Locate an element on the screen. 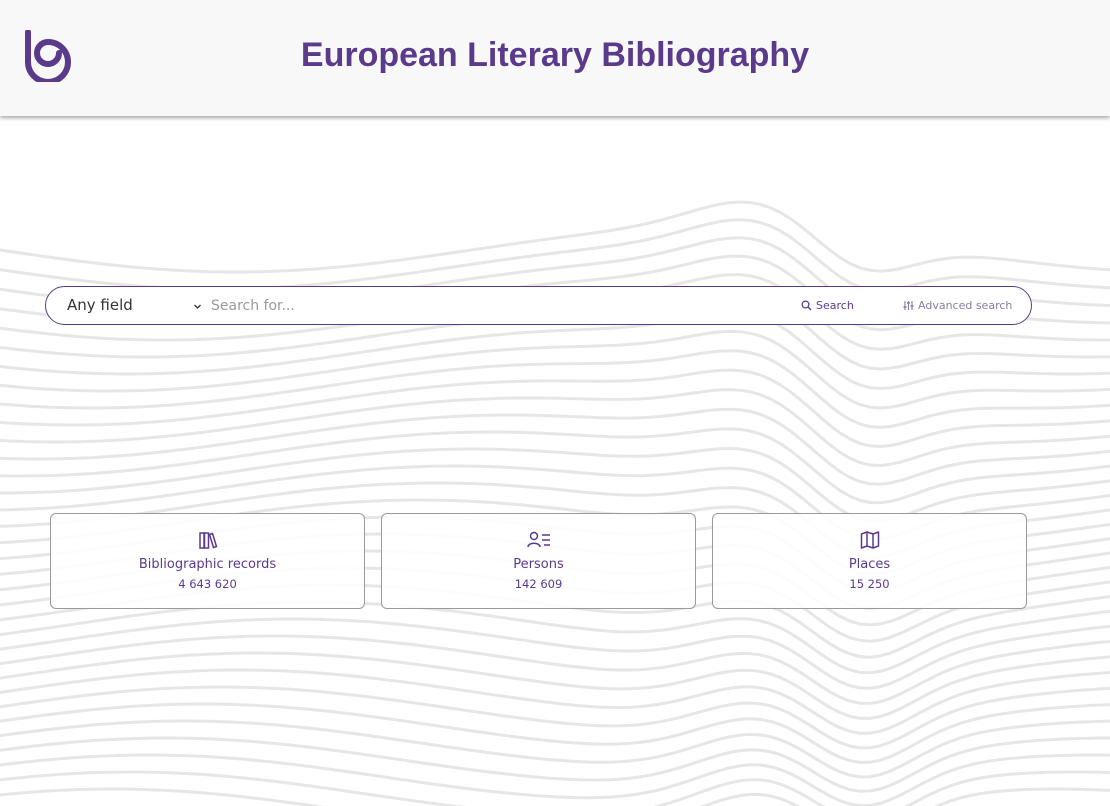 This screenshot has height=806, width=1110. search-button: Search is located at coordinates (827, 305).